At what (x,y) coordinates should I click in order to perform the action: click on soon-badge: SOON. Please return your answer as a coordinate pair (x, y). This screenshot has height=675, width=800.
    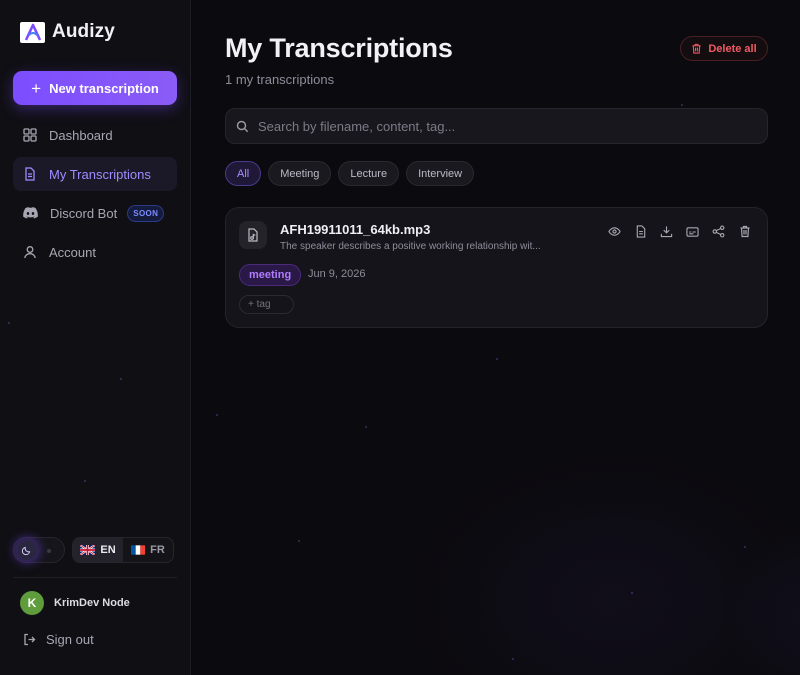
    Looking at the image, I should click on (146, 213).